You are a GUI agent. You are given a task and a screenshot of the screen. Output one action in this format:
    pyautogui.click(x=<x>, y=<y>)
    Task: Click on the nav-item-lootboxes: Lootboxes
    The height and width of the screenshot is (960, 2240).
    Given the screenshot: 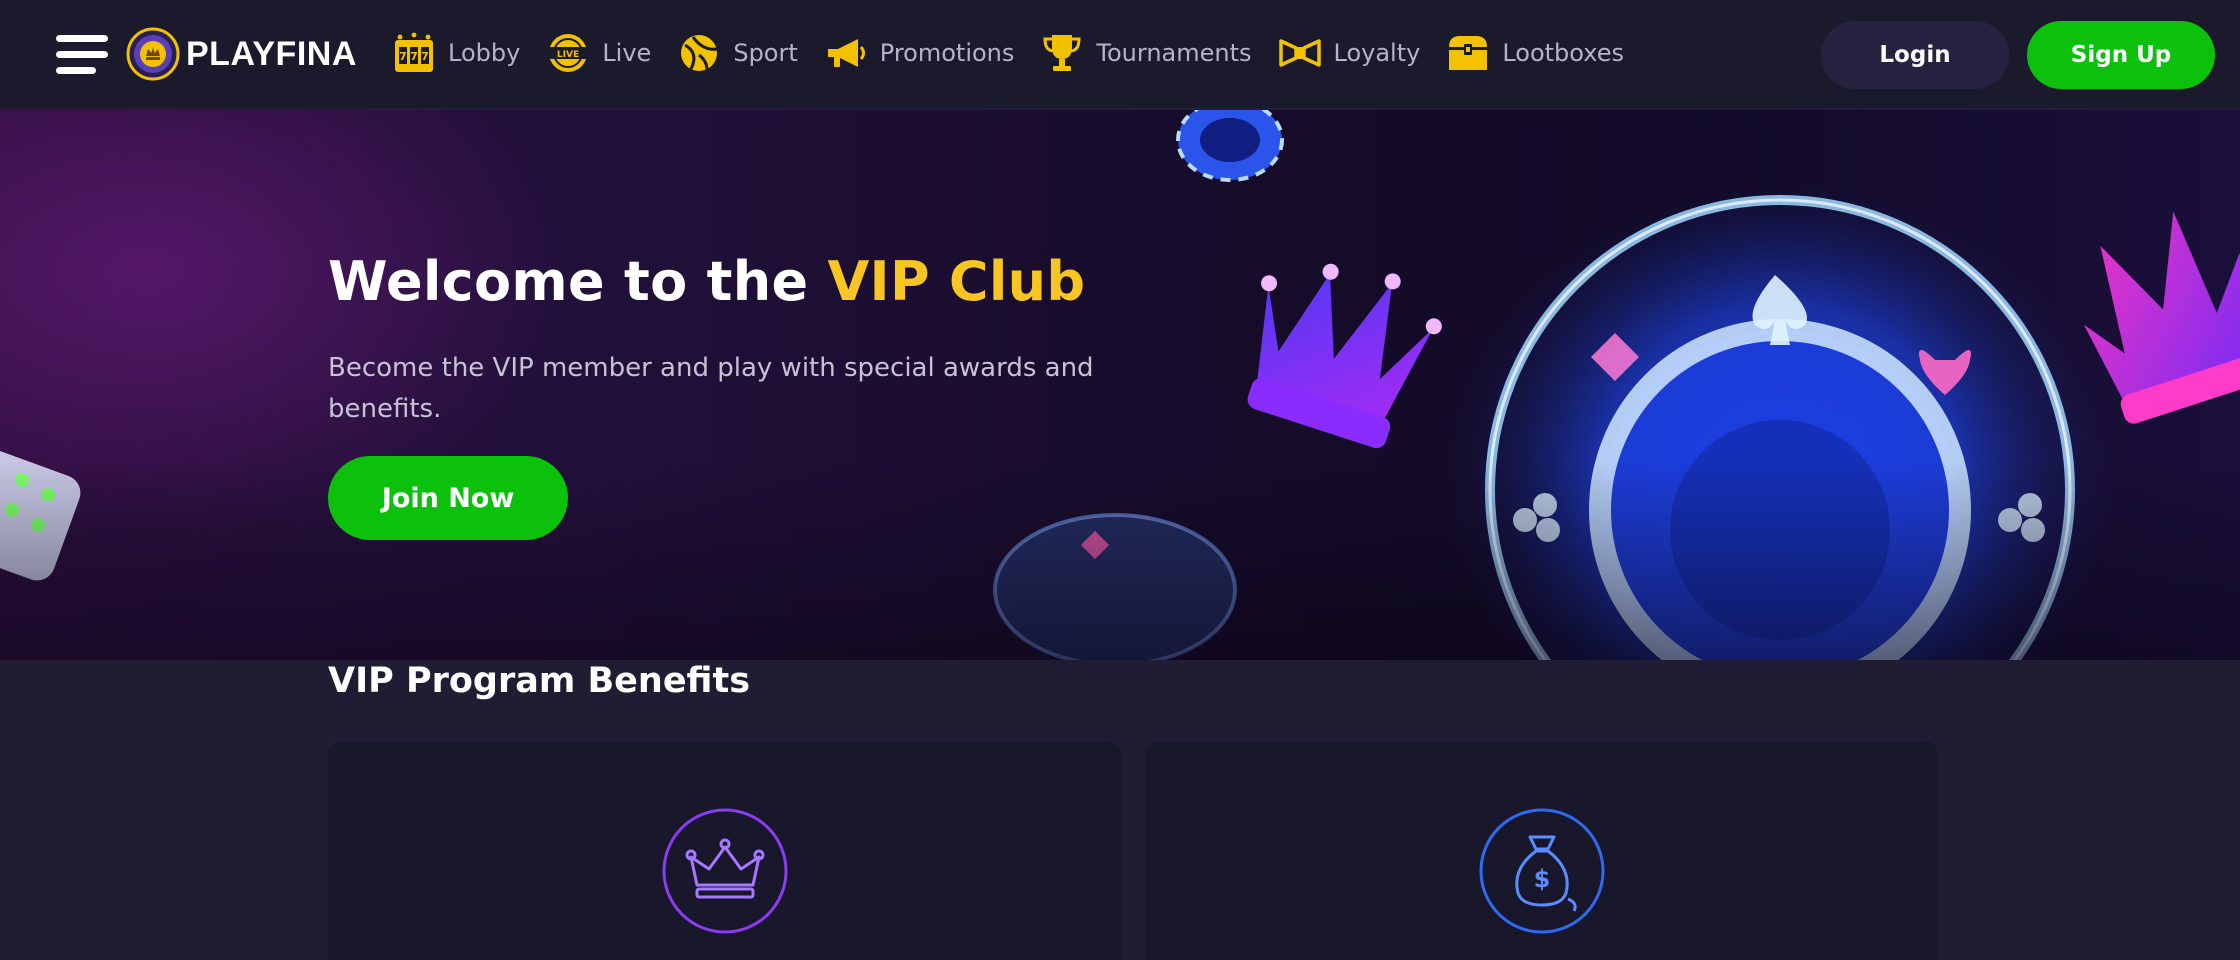 What is the action you would take?
    pyautogui.click(x=1535, y=53)
    